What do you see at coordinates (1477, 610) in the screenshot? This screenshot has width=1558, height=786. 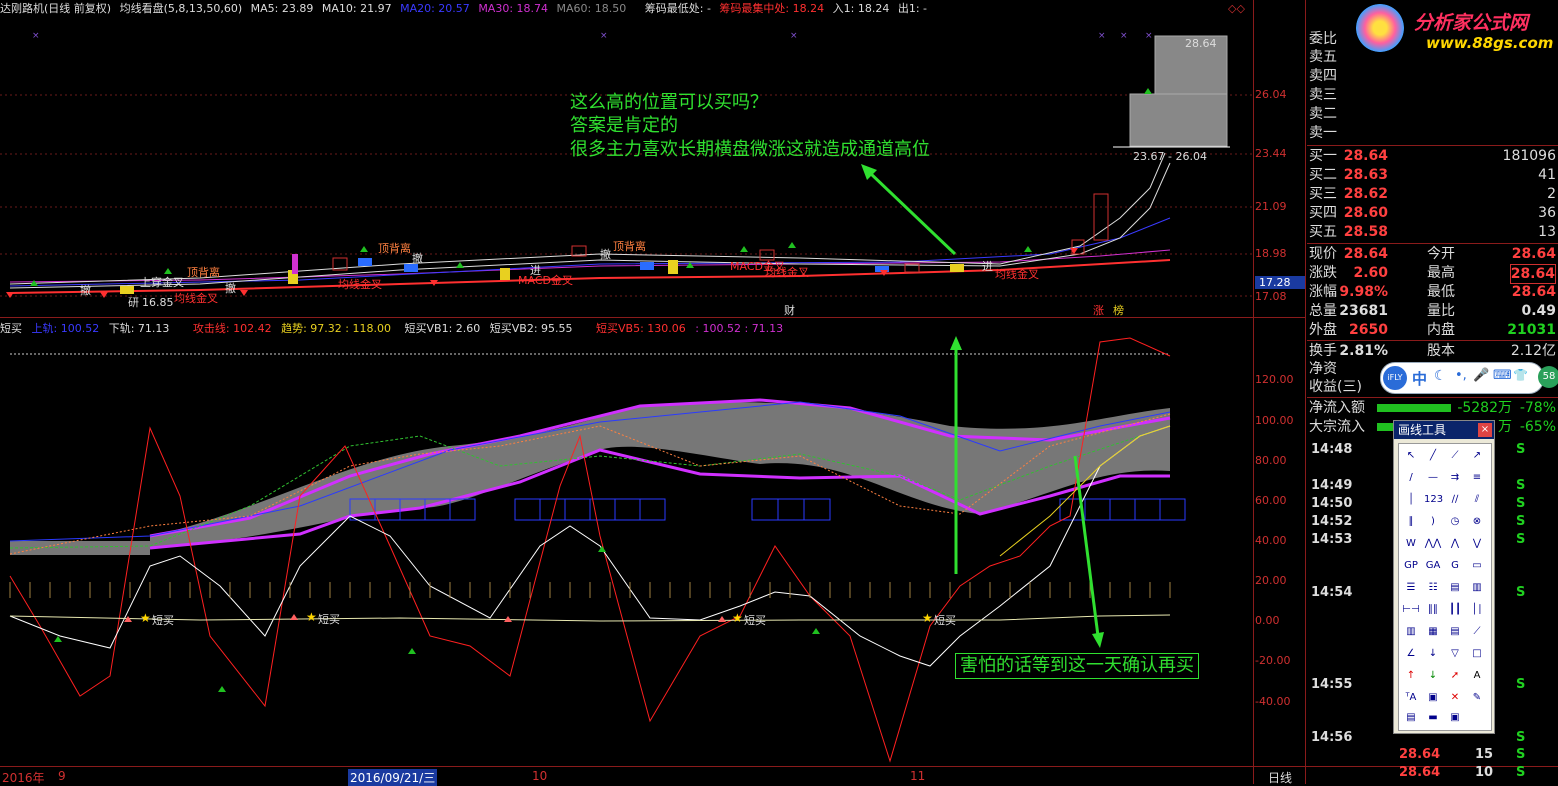 I see `cycle4-tool-icon: │∣` at bounding box center [1477, 610].